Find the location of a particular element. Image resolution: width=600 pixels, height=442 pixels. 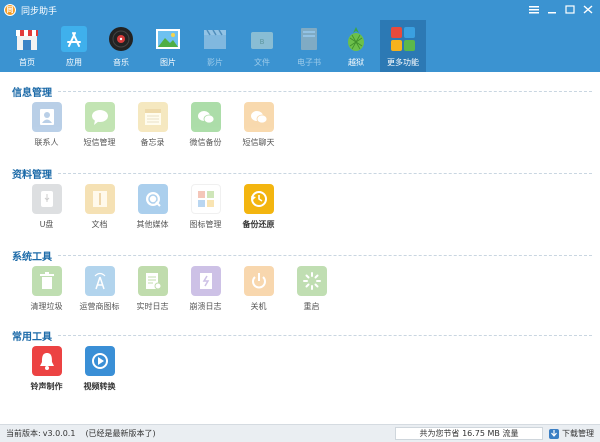

tab-more-features: 更多功能 is located at coordinates (403, 46).